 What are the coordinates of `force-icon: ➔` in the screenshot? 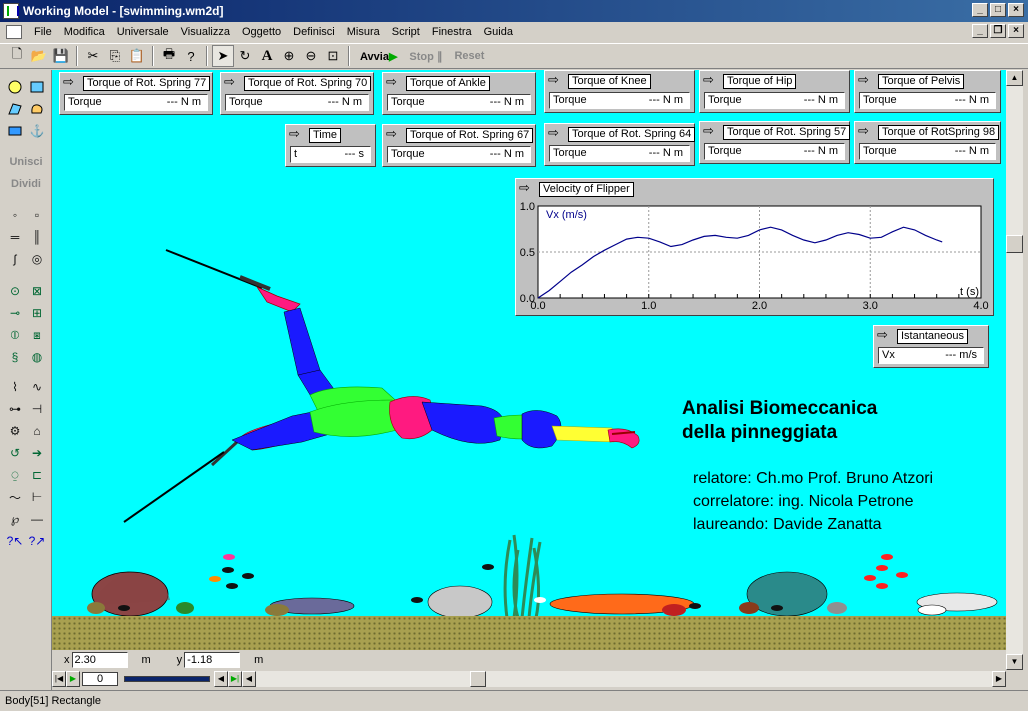 It's located at (37, 453).